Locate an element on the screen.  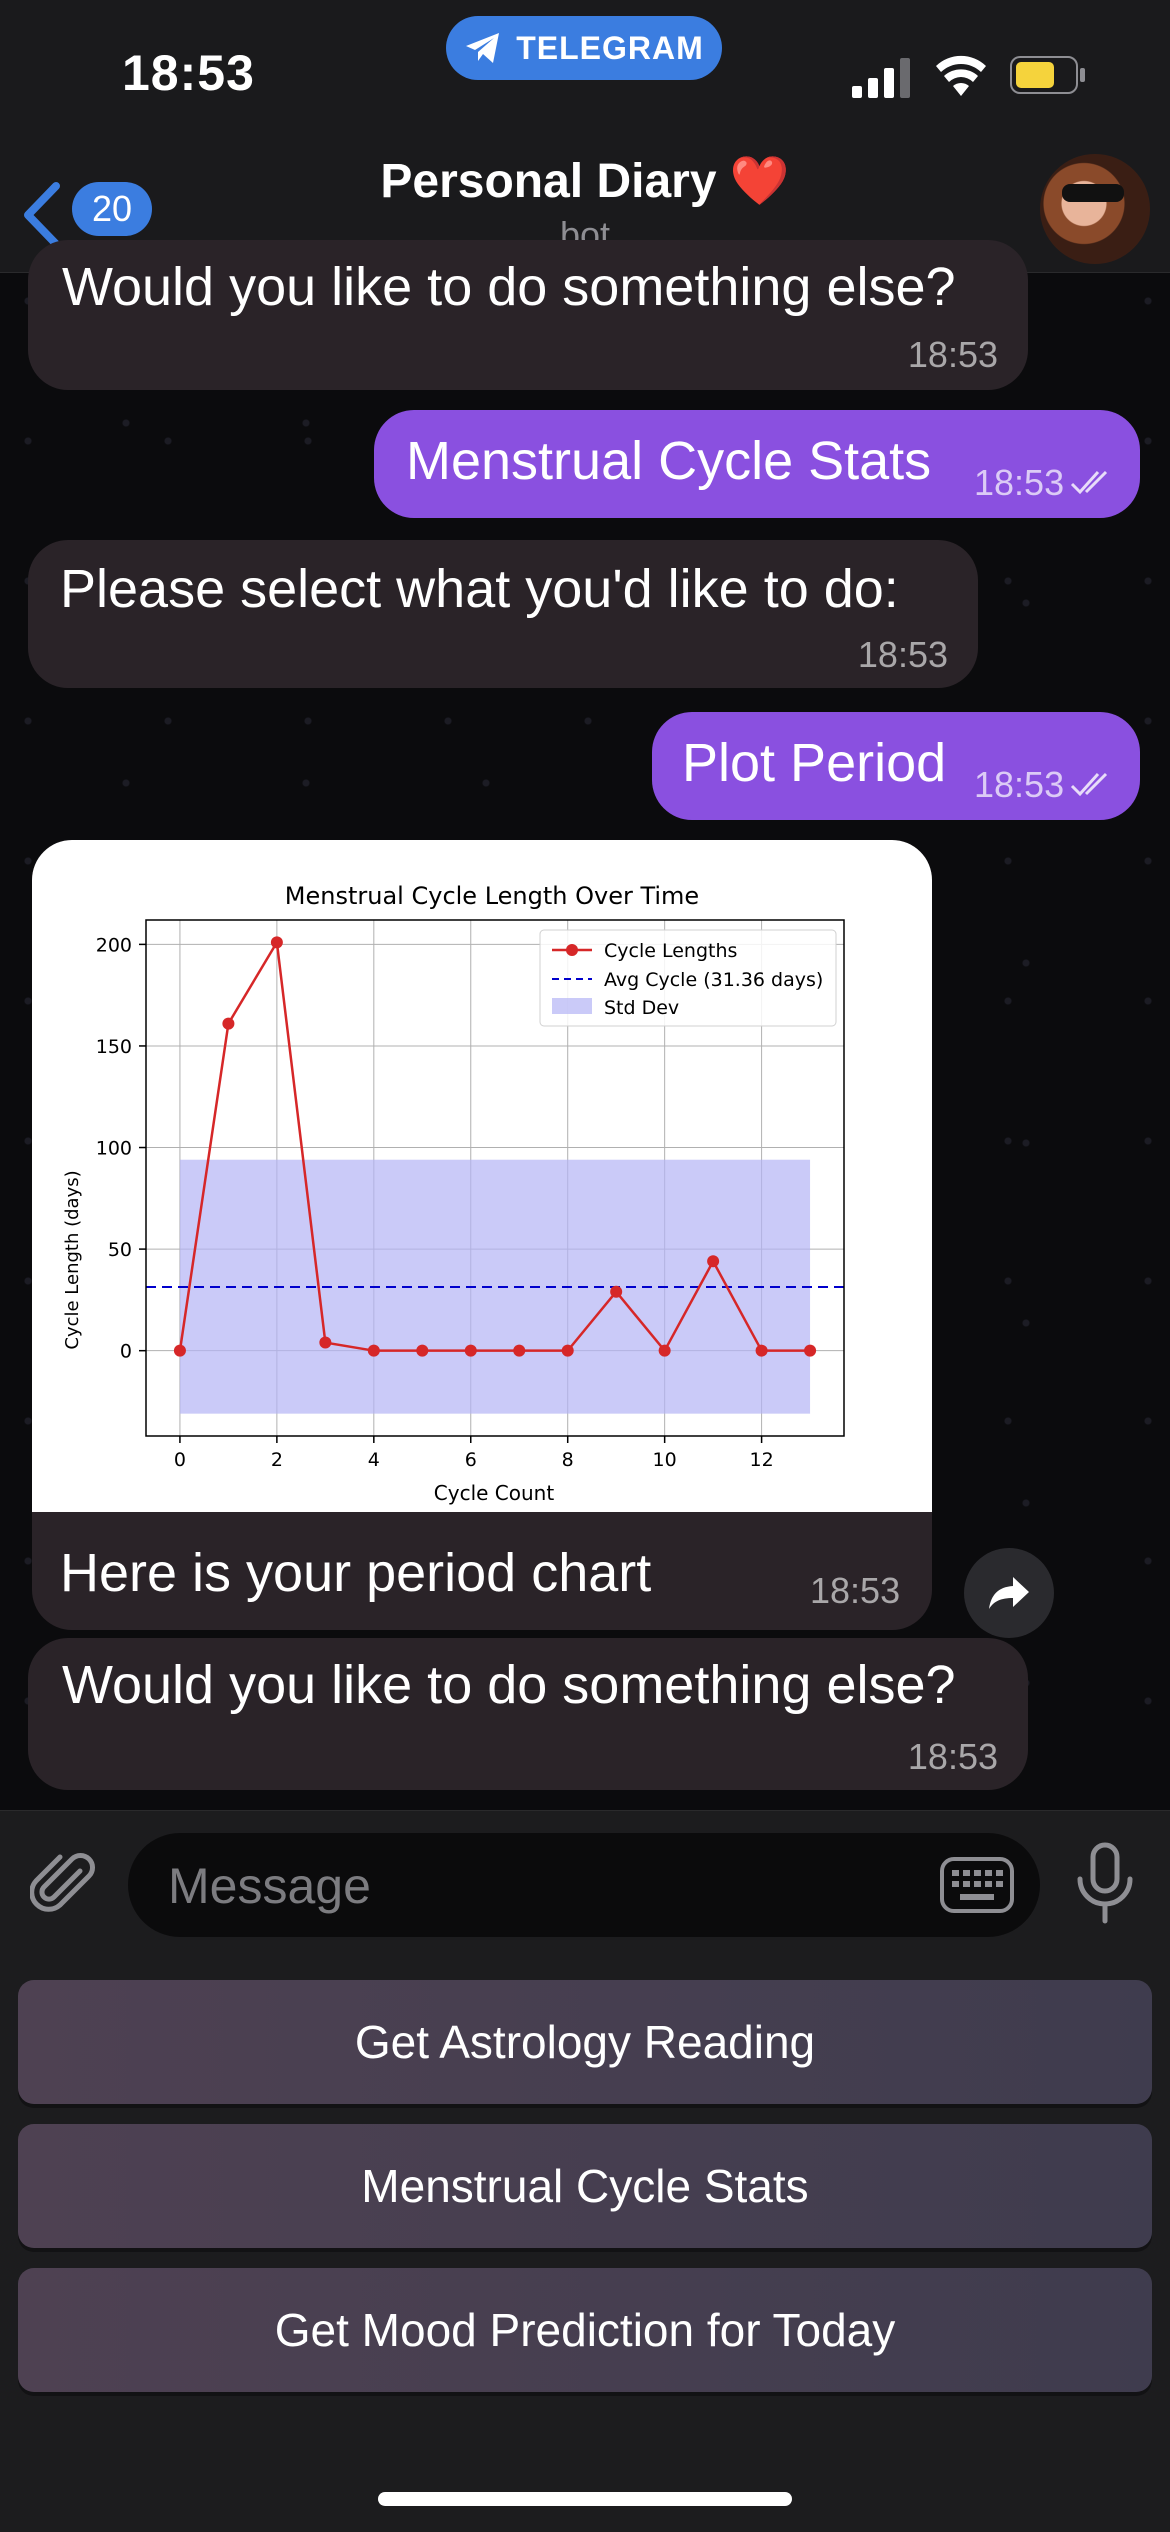
chart-x-tick-label: 12 is located at coordinates (762, 1460).